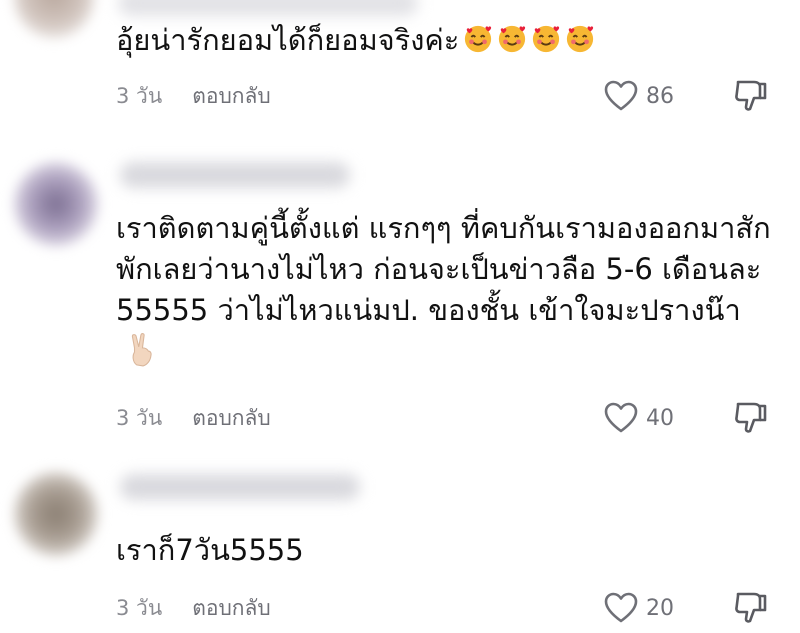 The height and width of the screenshot is (633, 800). I want to click on comment-meta: 3 วัน ตอบกลับ 40, so click(446, 418).